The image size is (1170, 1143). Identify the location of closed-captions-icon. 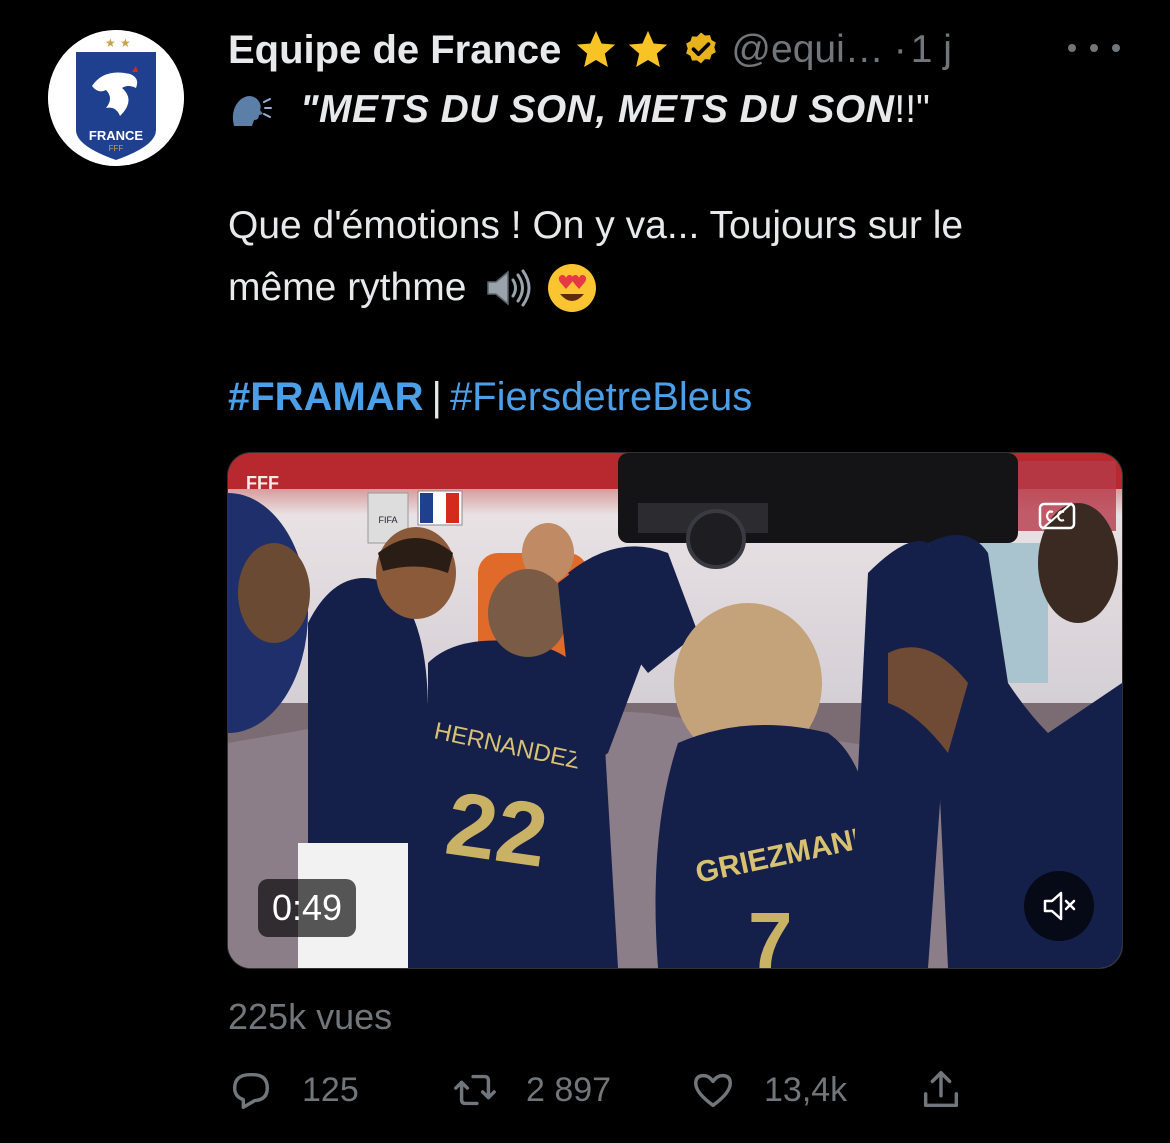
(1057, 516).